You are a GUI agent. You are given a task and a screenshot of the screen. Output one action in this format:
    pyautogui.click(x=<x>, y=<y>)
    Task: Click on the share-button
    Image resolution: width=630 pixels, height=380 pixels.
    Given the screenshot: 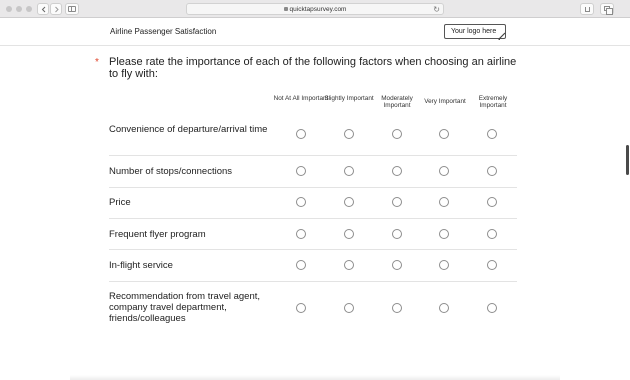 What is the action you would take?
    pyautogui.click(x=587, y=9)
    